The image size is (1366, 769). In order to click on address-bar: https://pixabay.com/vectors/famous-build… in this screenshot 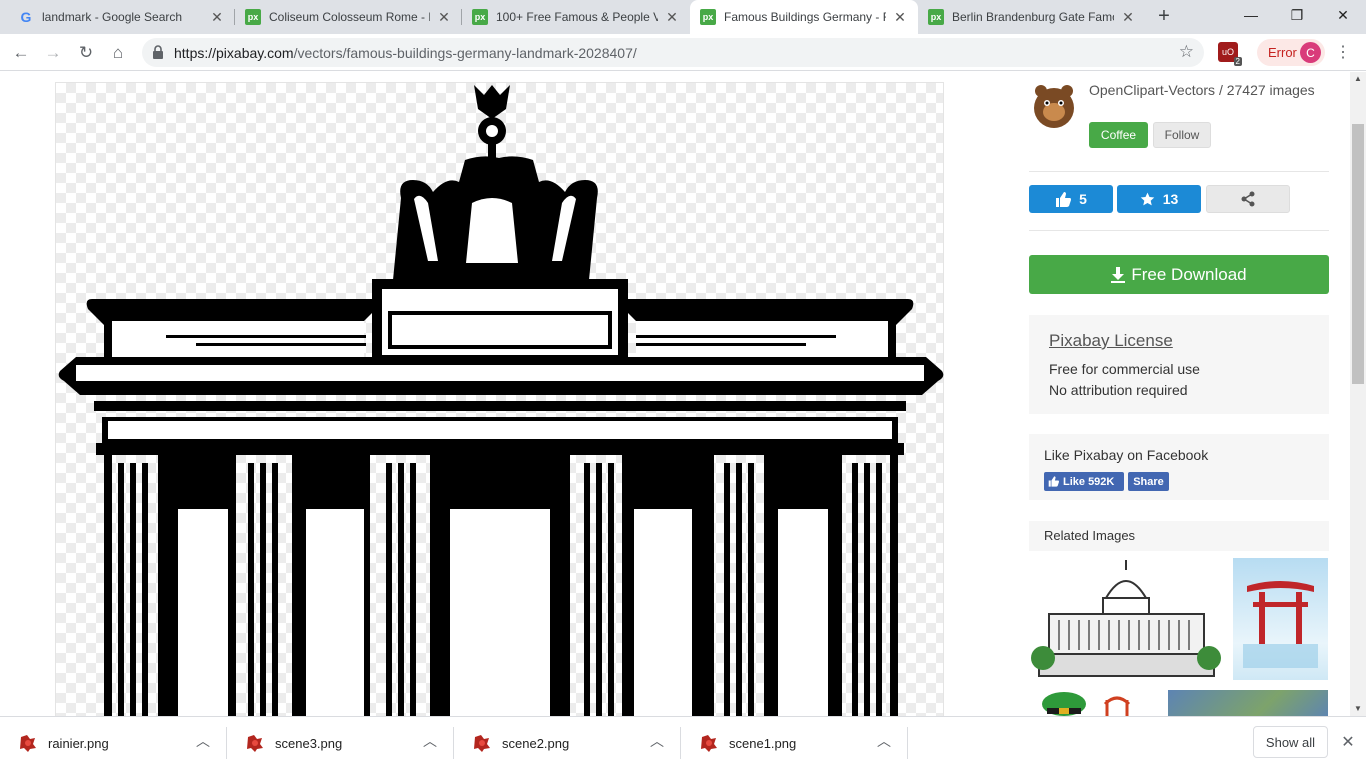, I will do `click(673, 52)`.